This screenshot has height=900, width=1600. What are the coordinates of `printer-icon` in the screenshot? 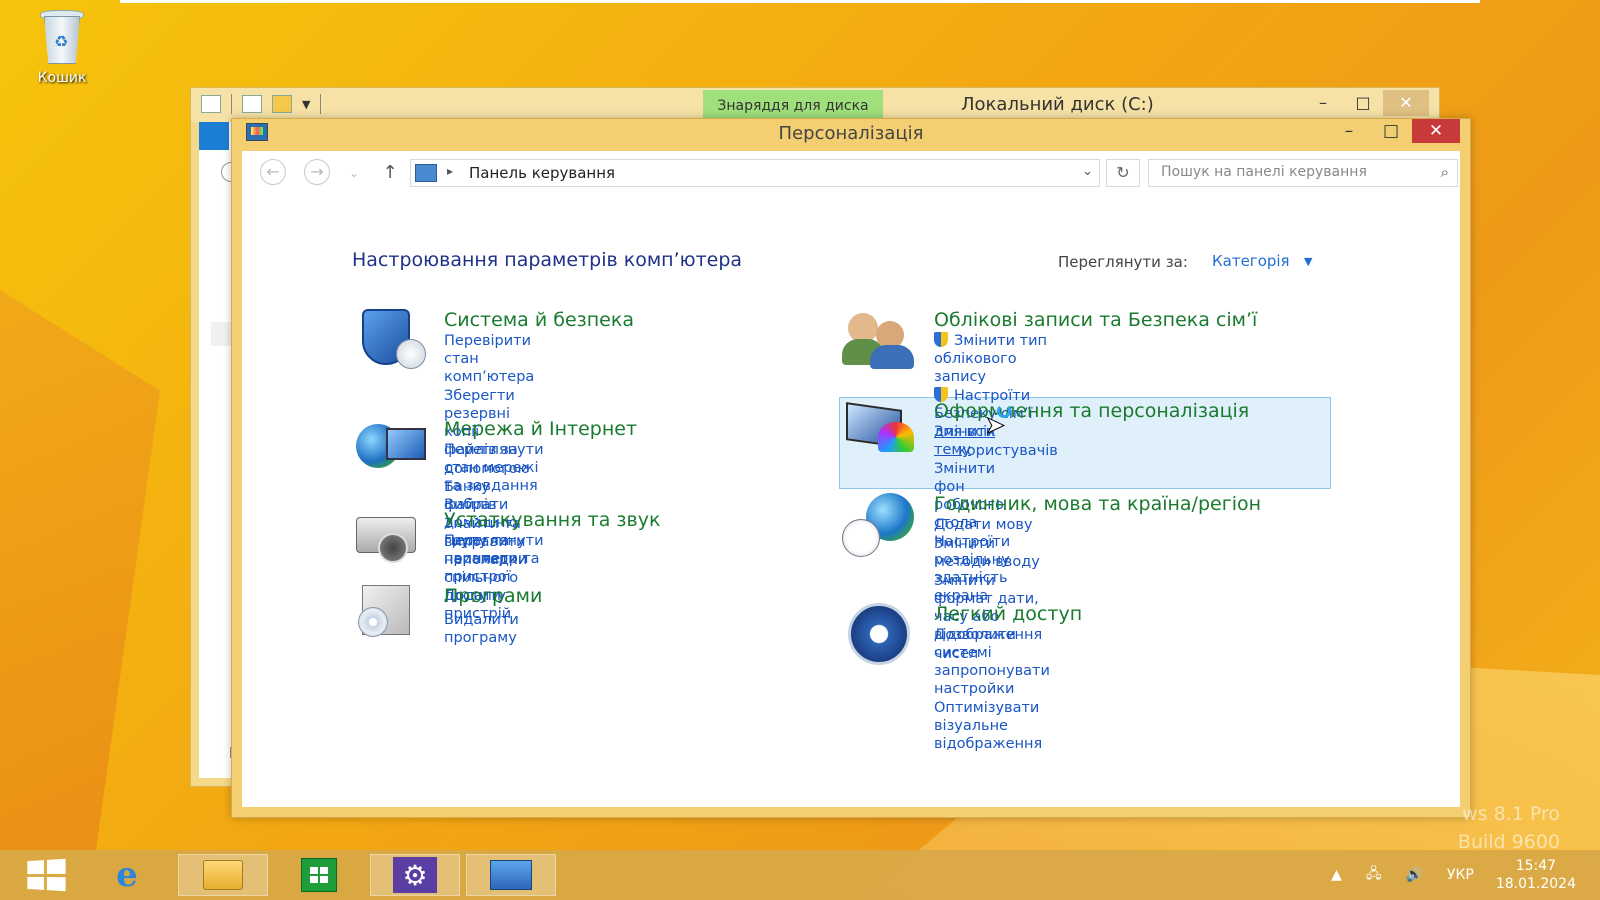 It's located at (390, 541).